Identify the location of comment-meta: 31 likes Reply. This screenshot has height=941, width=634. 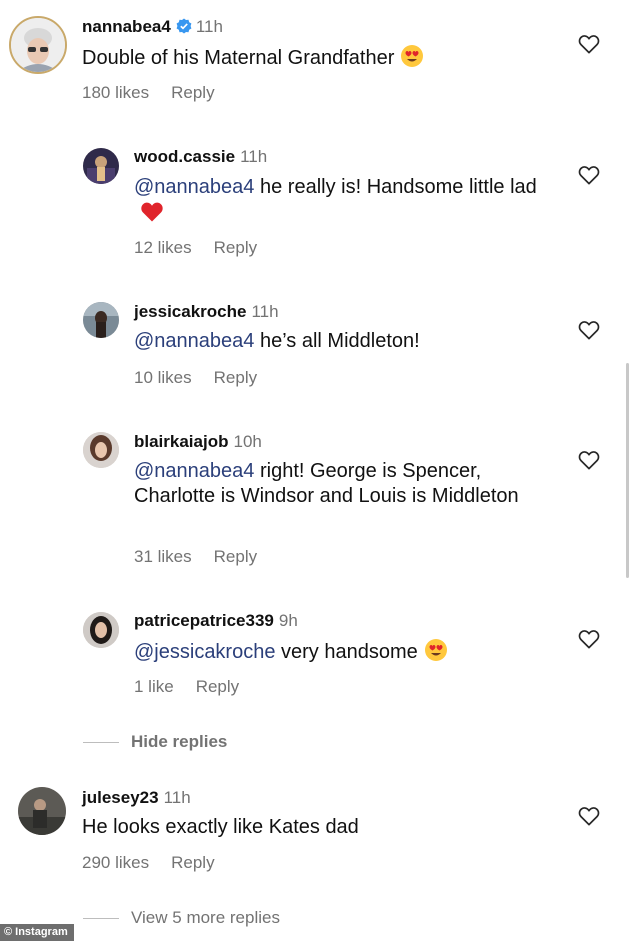
(195, 557).